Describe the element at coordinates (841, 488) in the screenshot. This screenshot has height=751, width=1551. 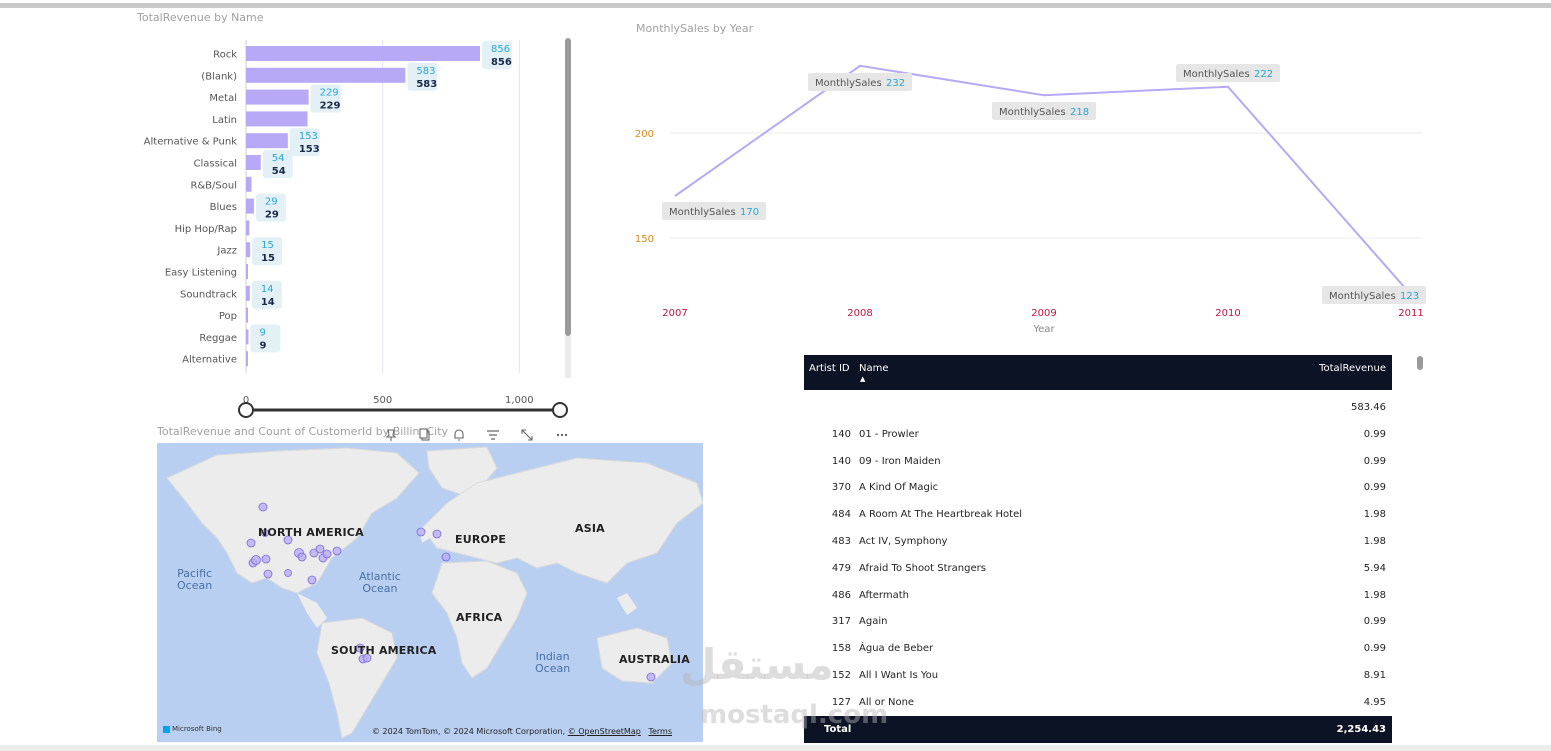
I see `cell-artist-id: 370` at that location.